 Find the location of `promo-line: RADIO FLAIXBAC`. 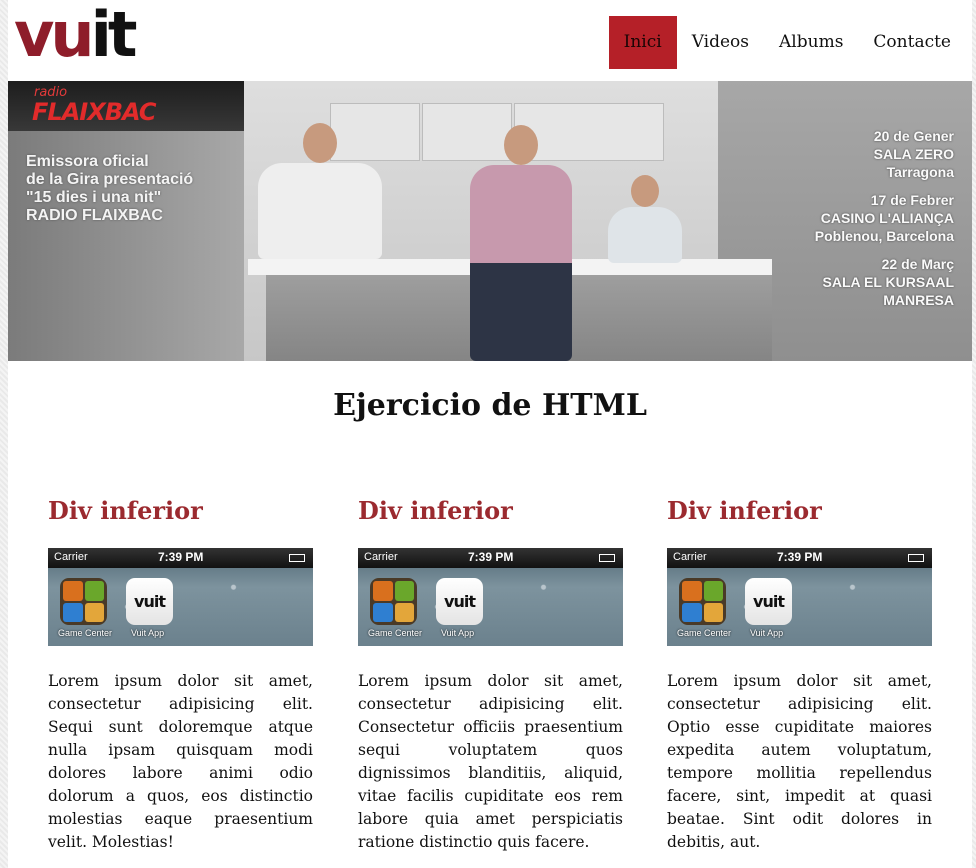

promo-line: RADIO FLAIXBAC is located at coordinates (94, 215).